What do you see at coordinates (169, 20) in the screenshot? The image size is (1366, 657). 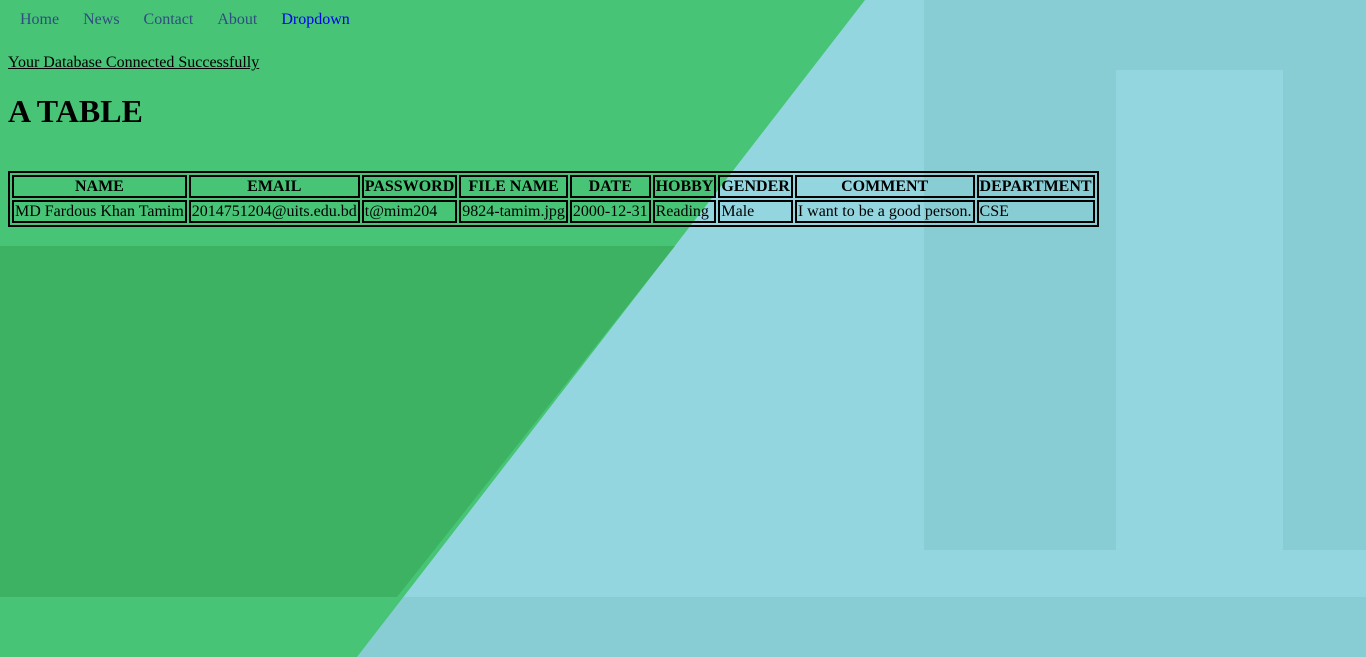 I see `nav-contact-link: Contact` at bounding box center [169, 20].